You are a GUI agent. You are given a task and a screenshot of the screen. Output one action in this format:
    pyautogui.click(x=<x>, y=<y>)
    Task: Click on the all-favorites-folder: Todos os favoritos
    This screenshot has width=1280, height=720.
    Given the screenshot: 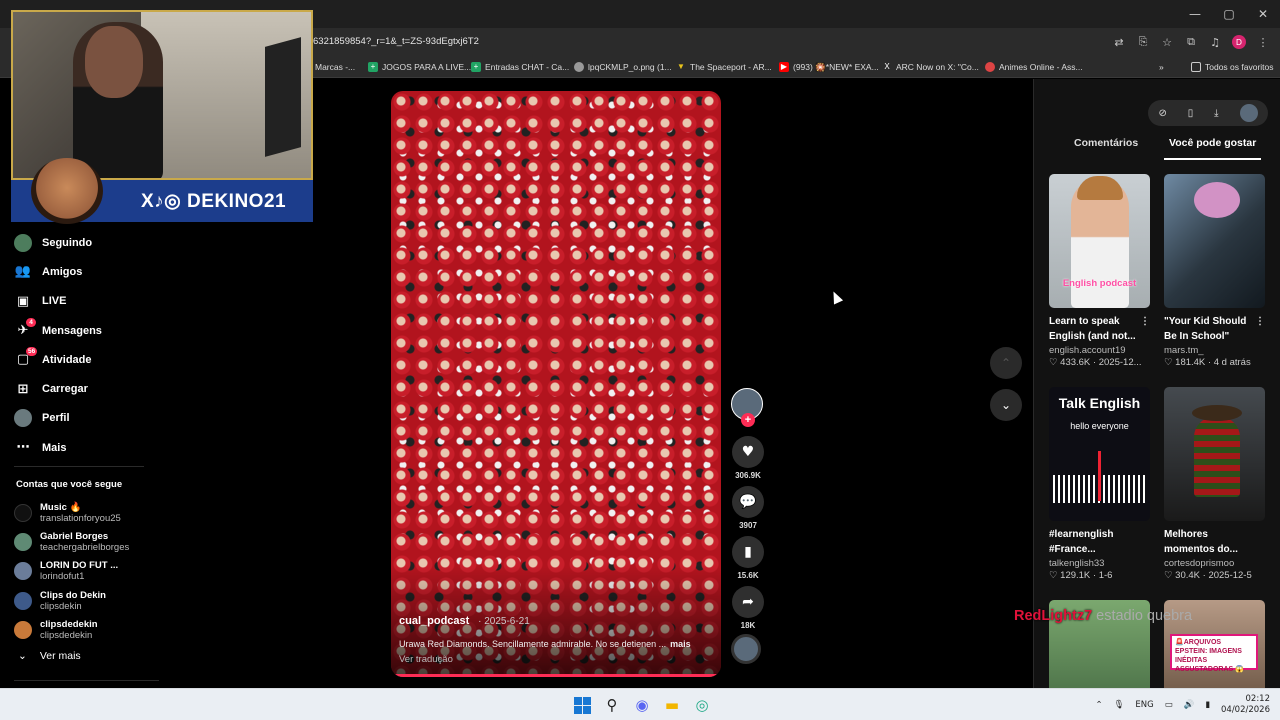 What is the action you would take?
    pyautogui.click(x=1232, y=67)
    